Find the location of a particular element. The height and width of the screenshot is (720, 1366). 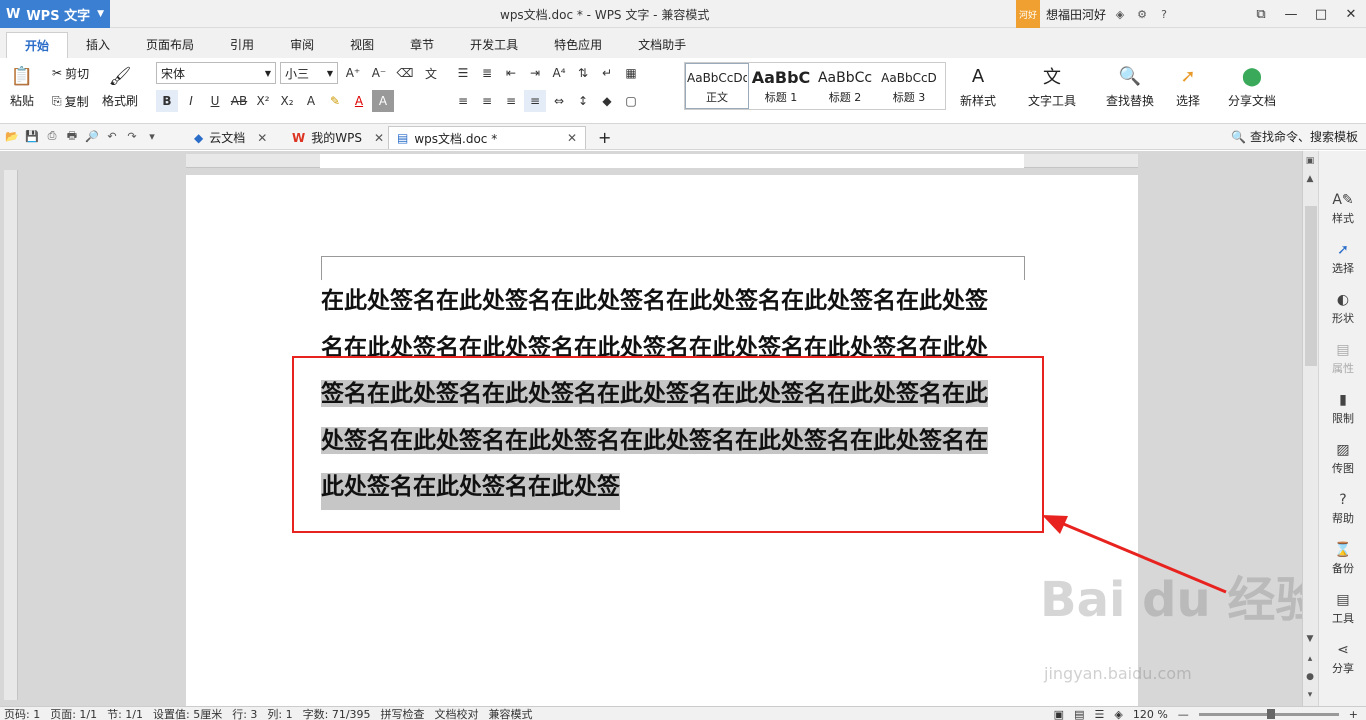

sort-icon: ⇅ is located at coordinates (583, 73).